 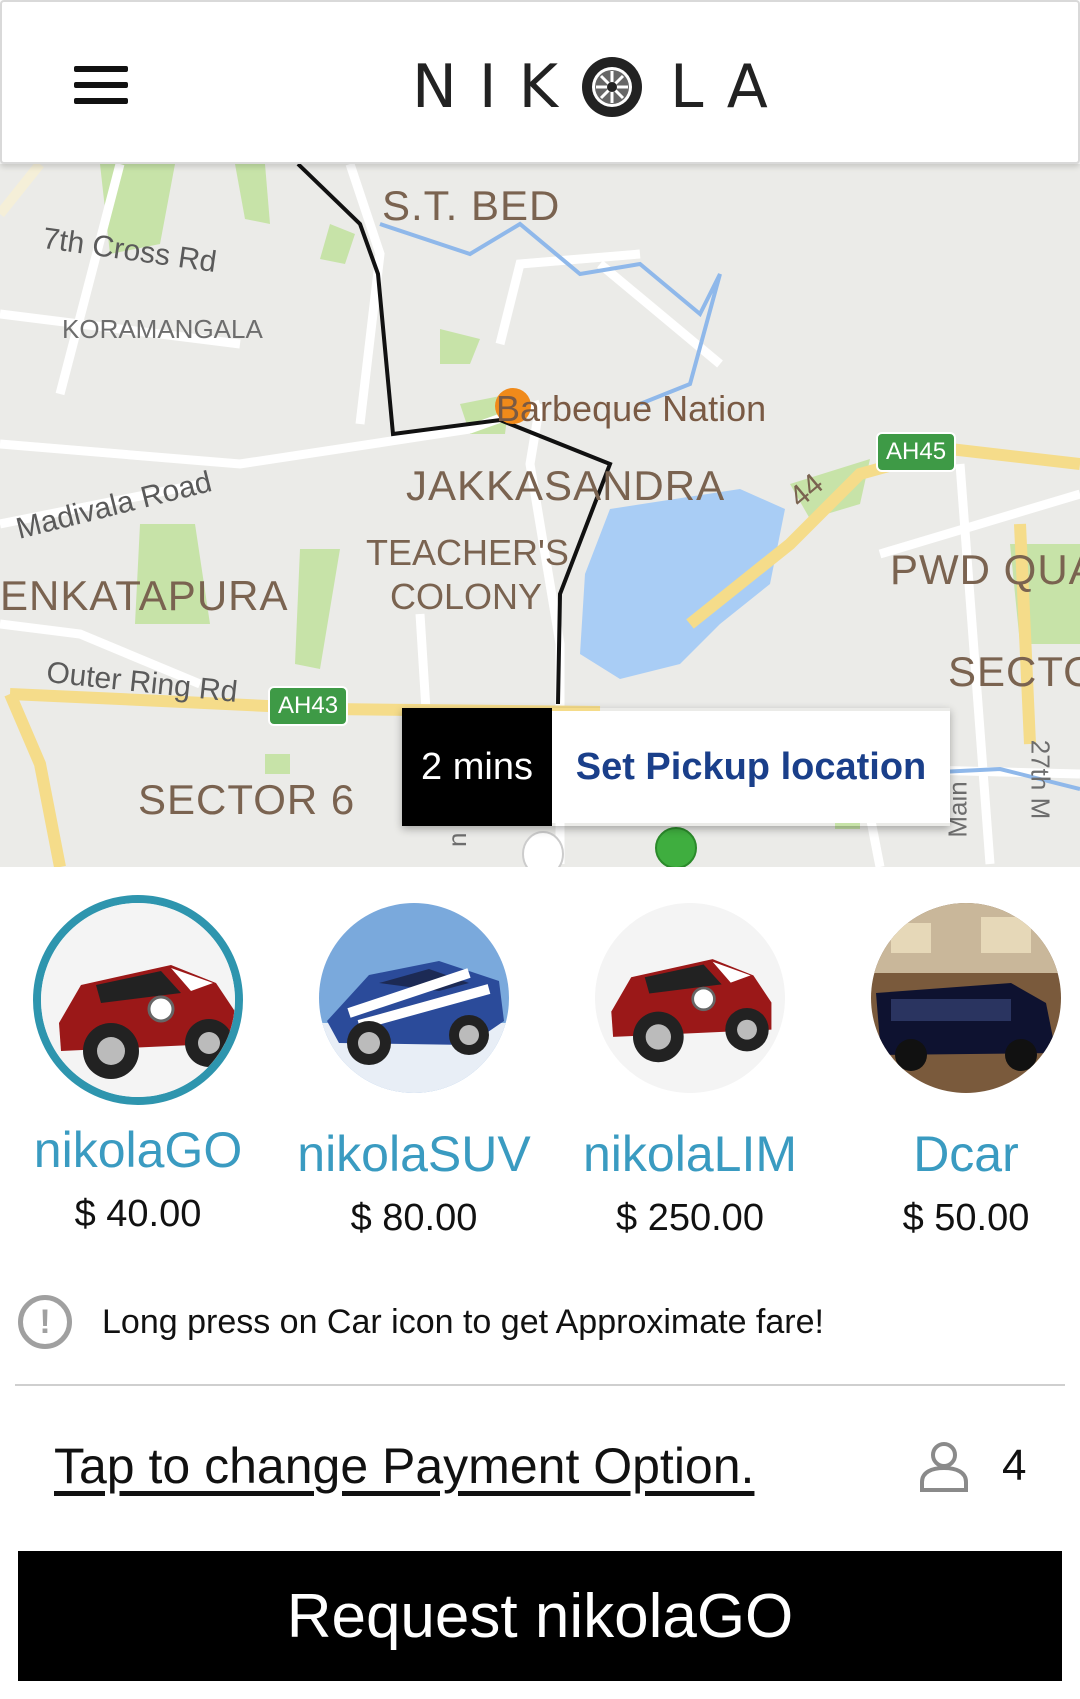 What do you see at coordinates (566, 485) in the screenshot?
I see `map-label-jakkasandra: JAKKASANDRA` at bounding box center [566, 485].